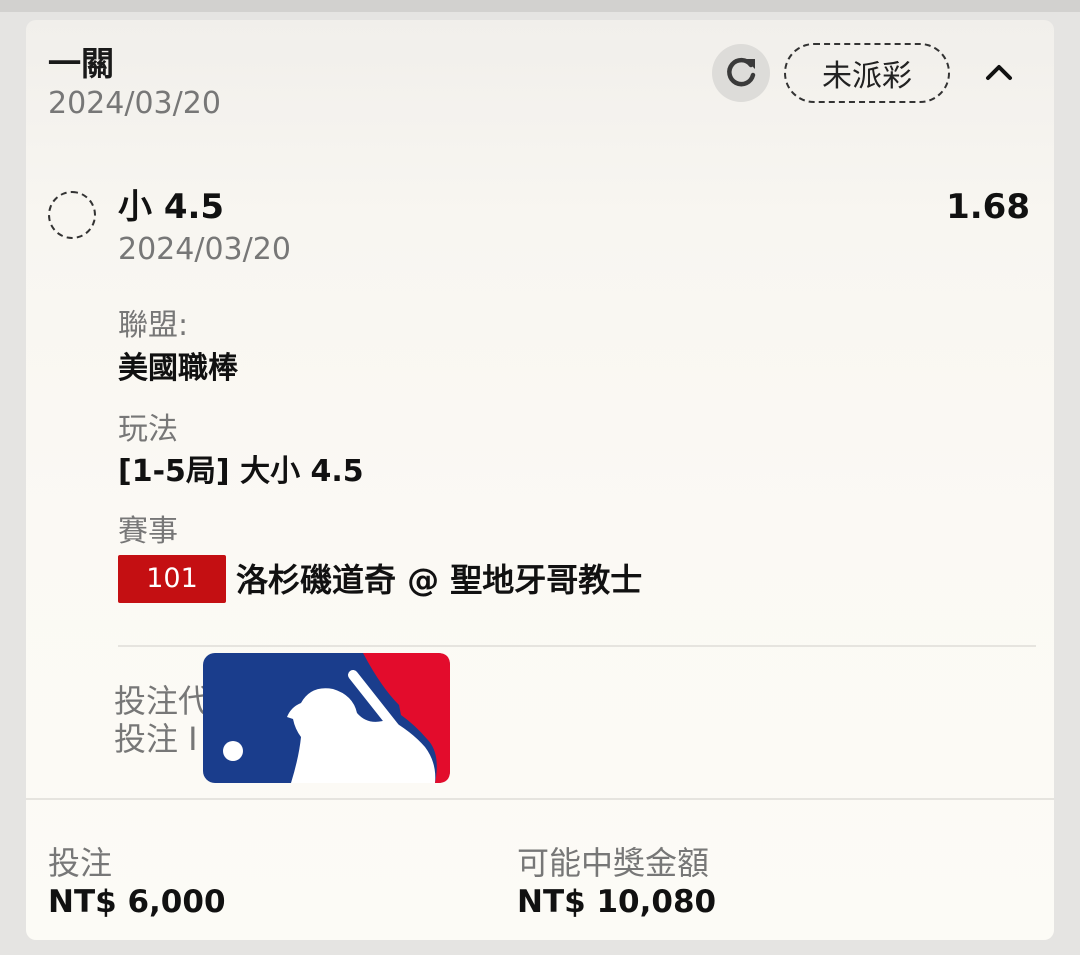 The height and width of the screenshot is (955, 1080). Describe the element at coordinates (153, 325) in the screenshot. I see `league-label: 聯盟:` at that location.